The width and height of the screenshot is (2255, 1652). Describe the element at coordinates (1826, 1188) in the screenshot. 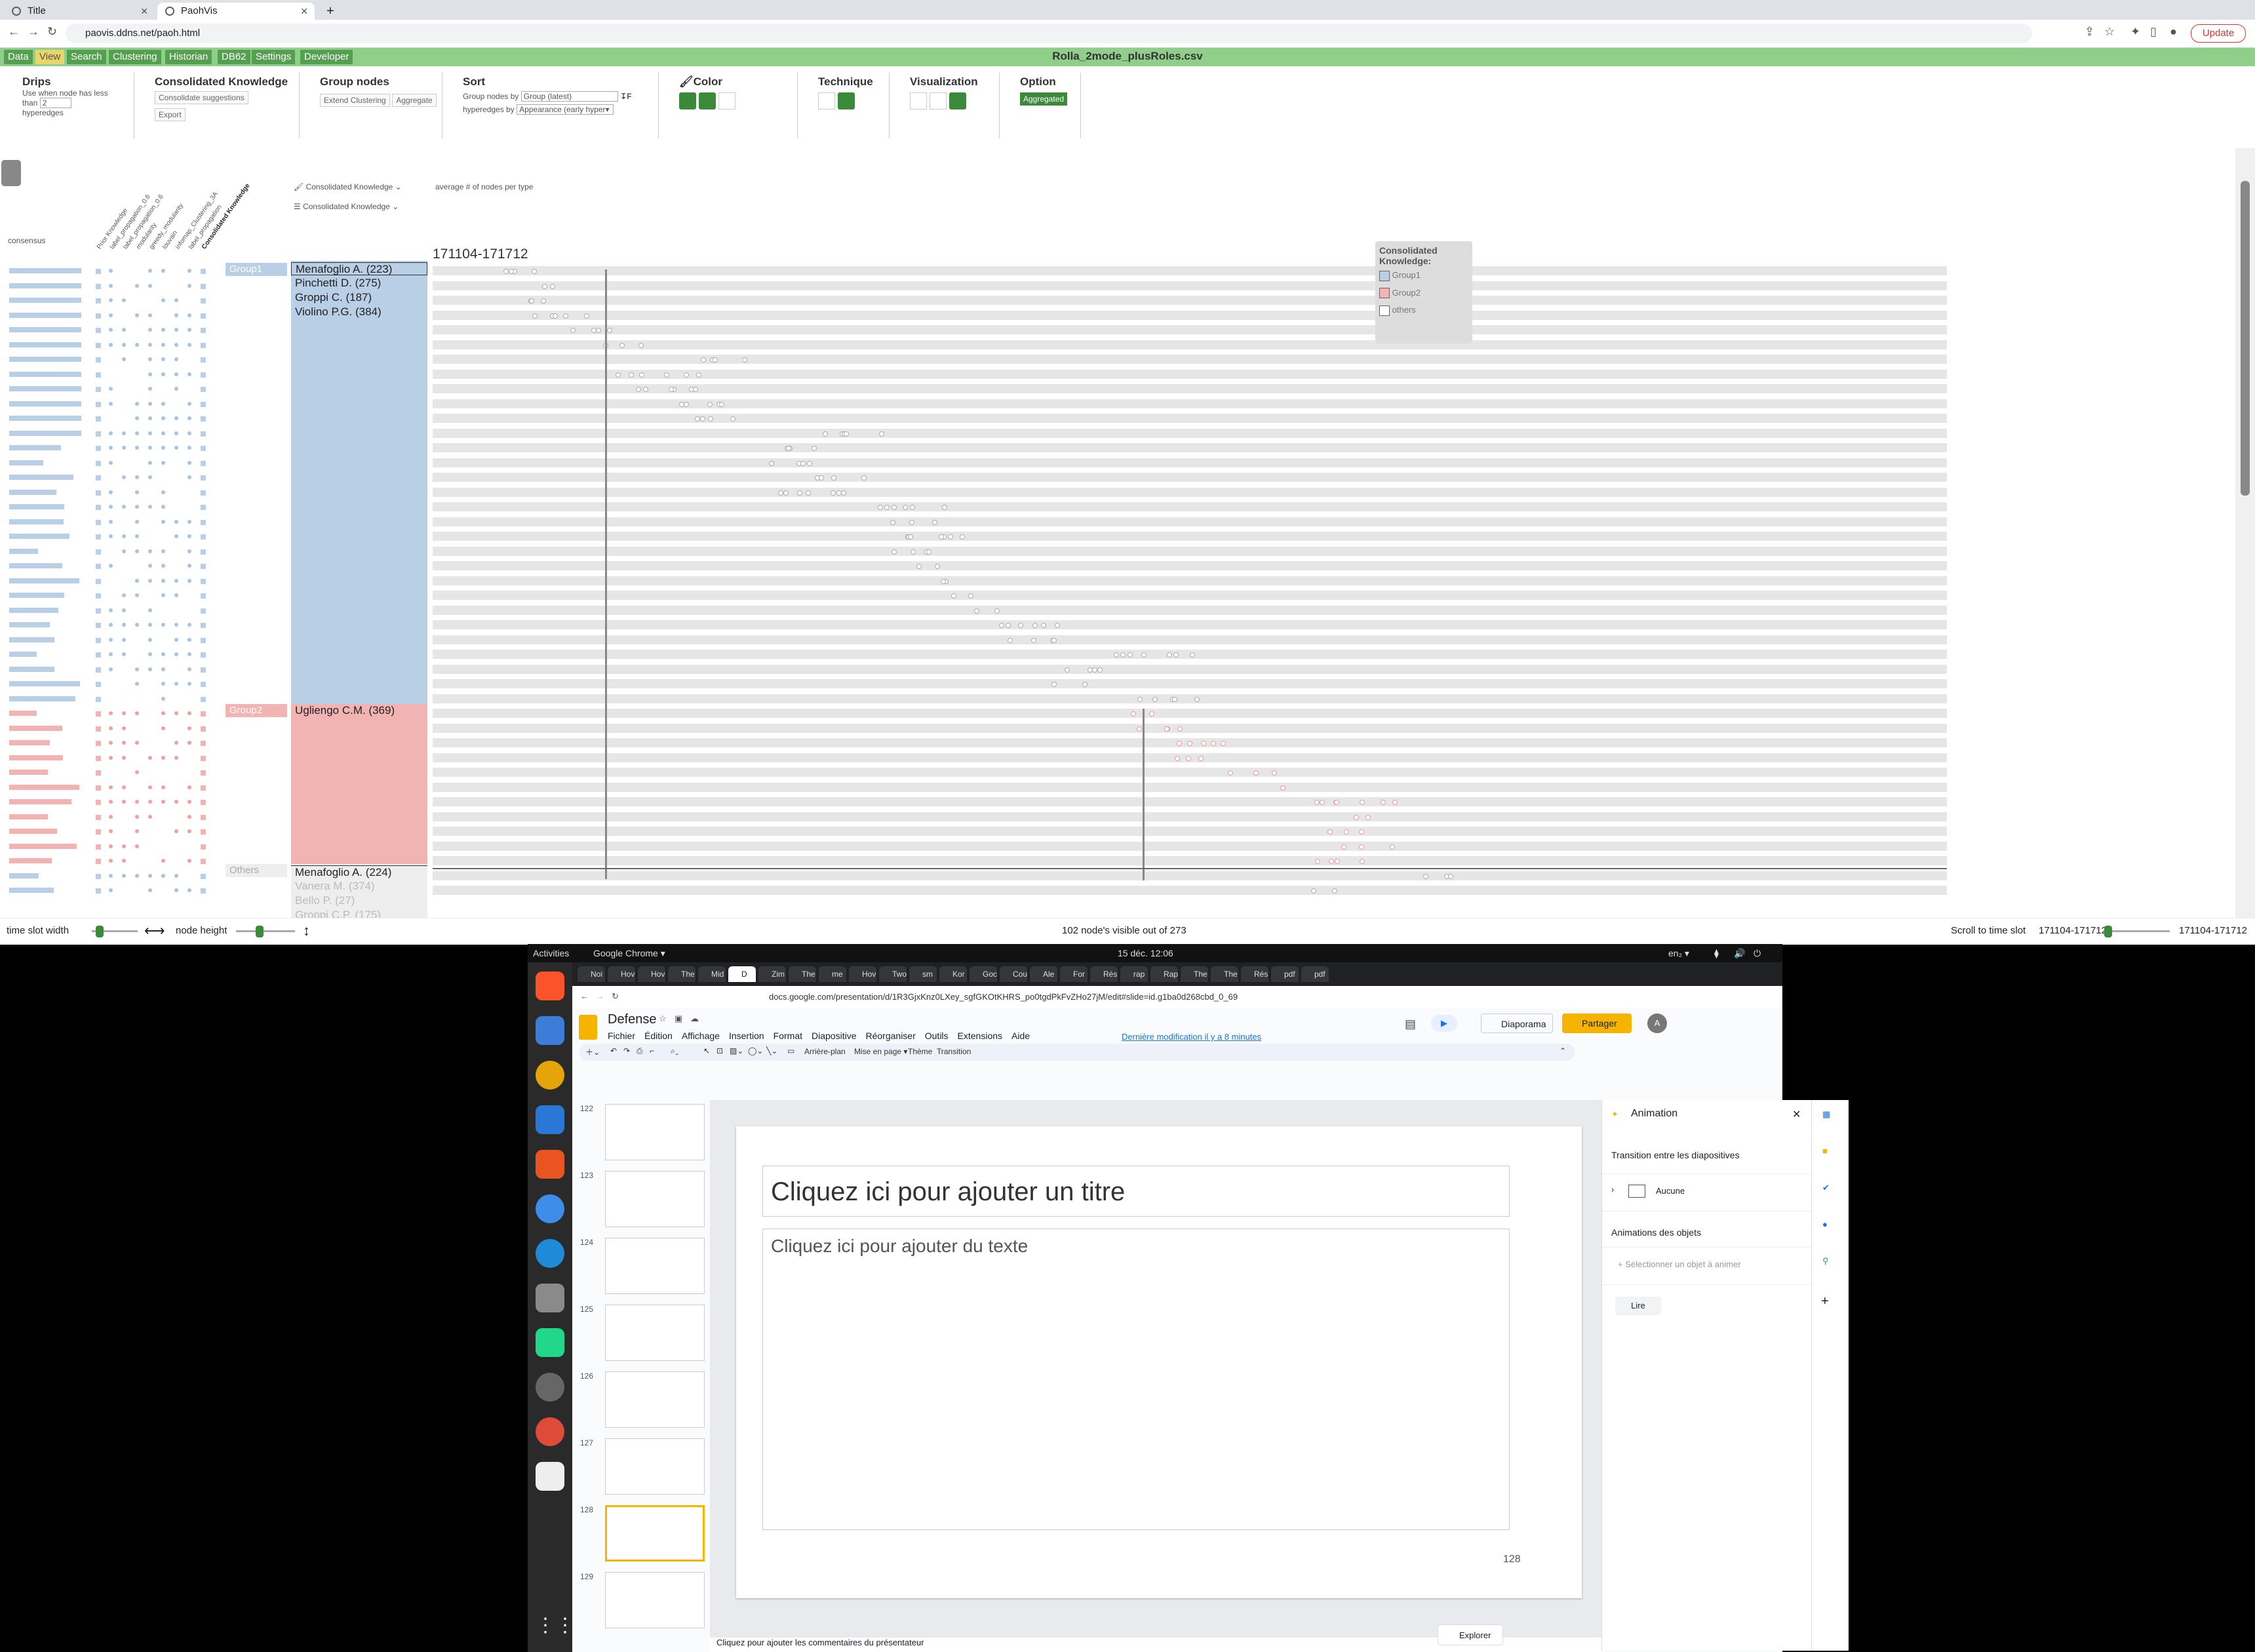

I see `tasks-icon: ✔` at that location.